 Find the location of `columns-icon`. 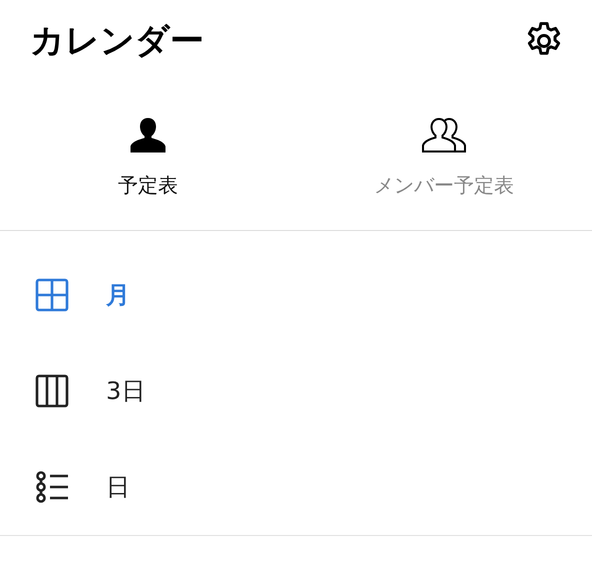

columns-icon is located at coordinates (52, 391).